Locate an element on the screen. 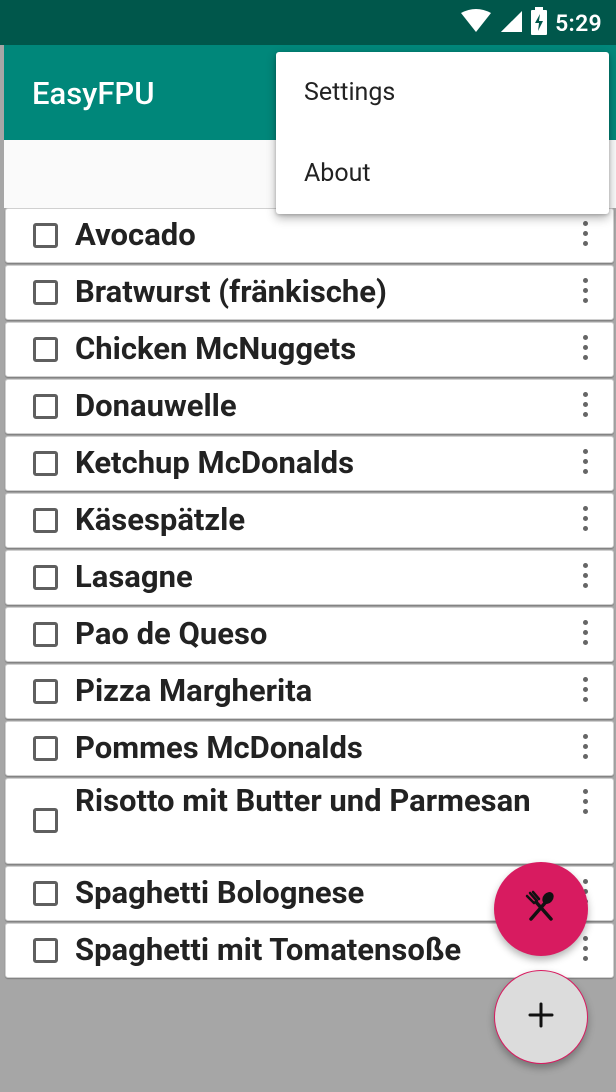 This screenshot has width=616, height=1092. food-name-label: Risotto mit Butter und Parmesan is located at coordinates (303, 800).